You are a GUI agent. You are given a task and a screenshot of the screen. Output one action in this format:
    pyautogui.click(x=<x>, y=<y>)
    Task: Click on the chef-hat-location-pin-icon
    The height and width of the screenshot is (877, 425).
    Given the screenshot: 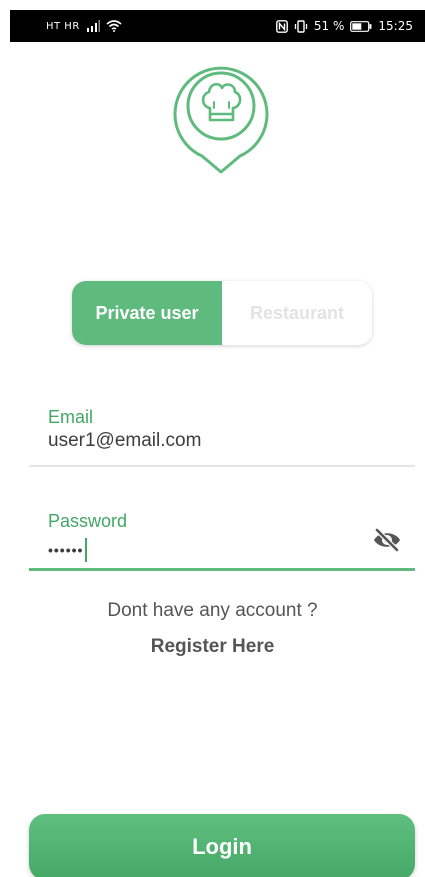 What is the action you would take?
    pyautogui.click(x=221, y=117)
    